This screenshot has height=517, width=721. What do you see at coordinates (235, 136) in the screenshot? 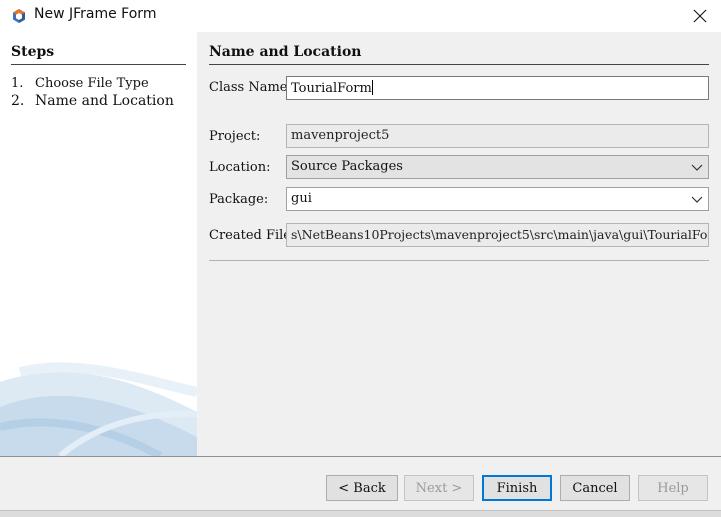
I see `project-label: Project:` at bounding box center [235, 136].